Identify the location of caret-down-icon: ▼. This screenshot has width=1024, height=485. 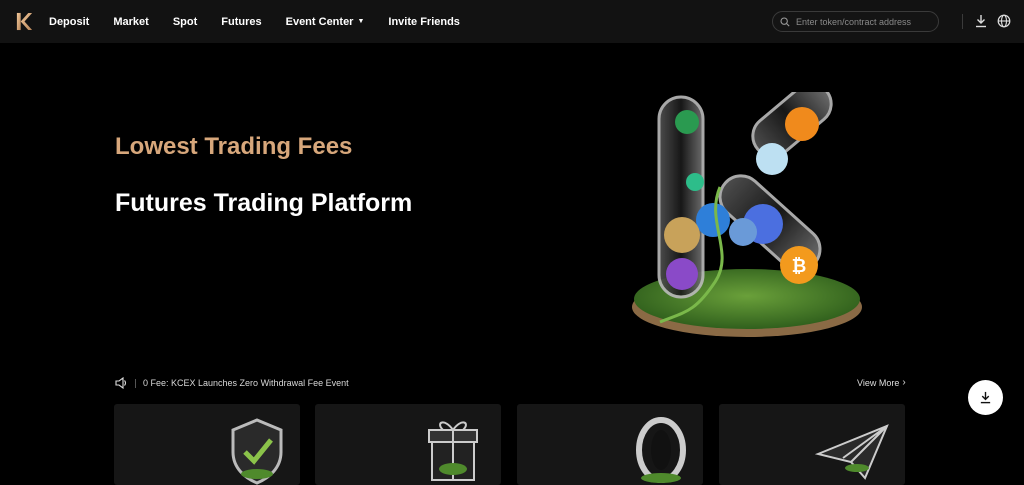
(361, 21).